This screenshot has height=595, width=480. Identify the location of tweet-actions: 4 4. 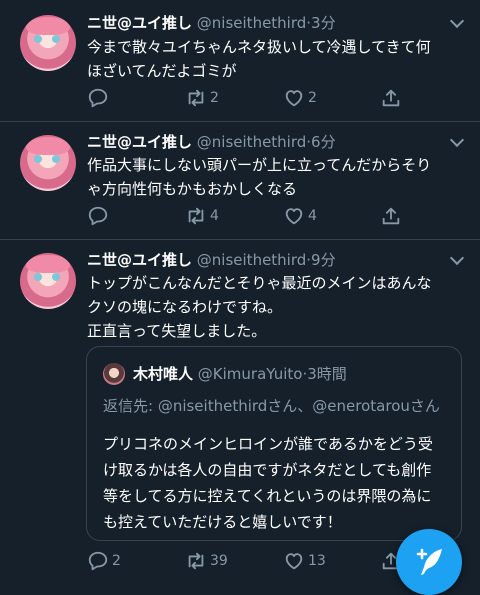
(277, 216).